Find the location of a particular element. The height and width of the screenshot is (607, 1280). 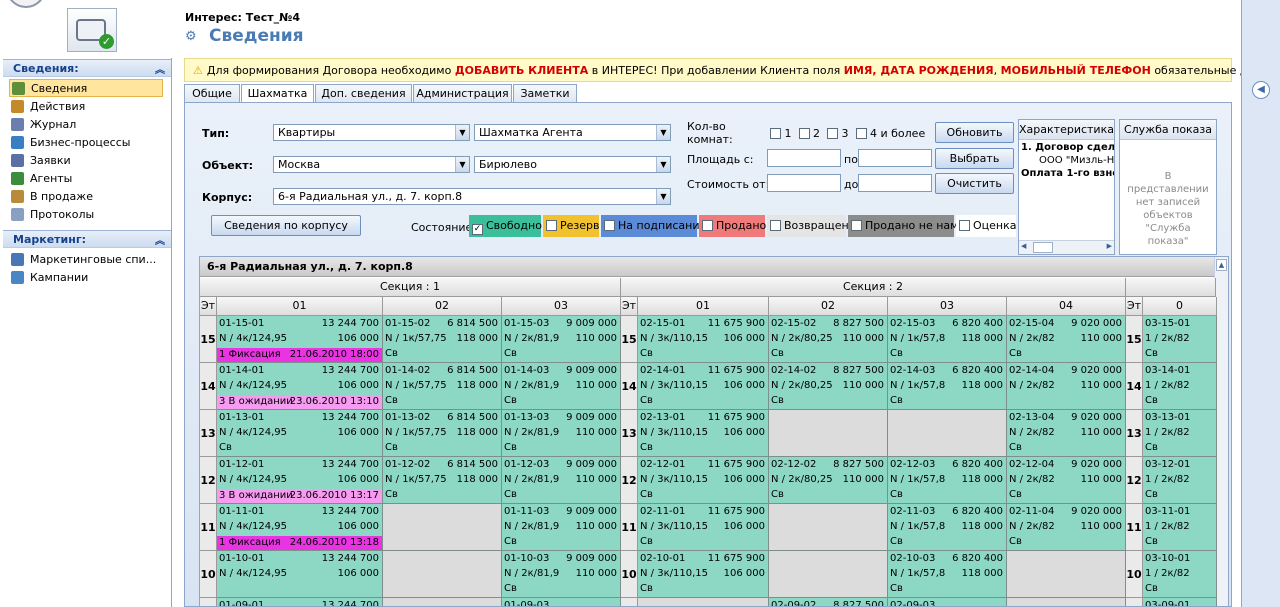

sidebar-item-info-7: Протоколы is located at coordinates (86, 214).